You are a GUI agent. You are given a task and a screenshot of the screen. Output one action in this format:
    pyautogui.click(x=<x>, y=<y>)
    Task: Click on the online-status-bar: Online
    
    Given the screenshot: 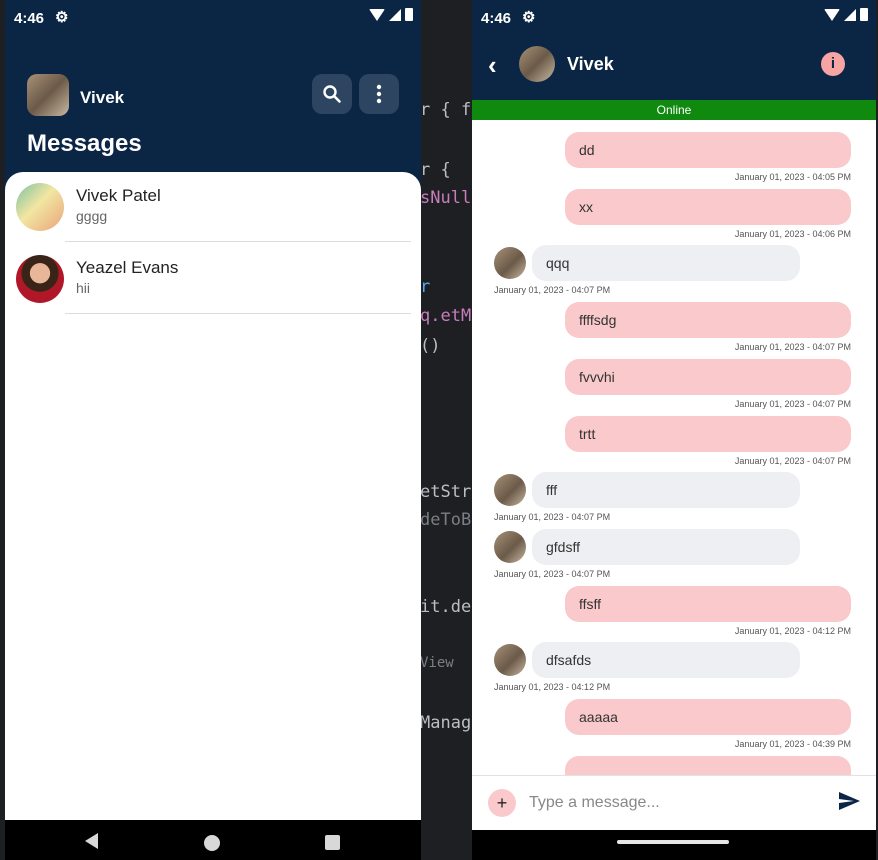 What is the action you would take?
    pyautogui.click(x=674, y=110)
    